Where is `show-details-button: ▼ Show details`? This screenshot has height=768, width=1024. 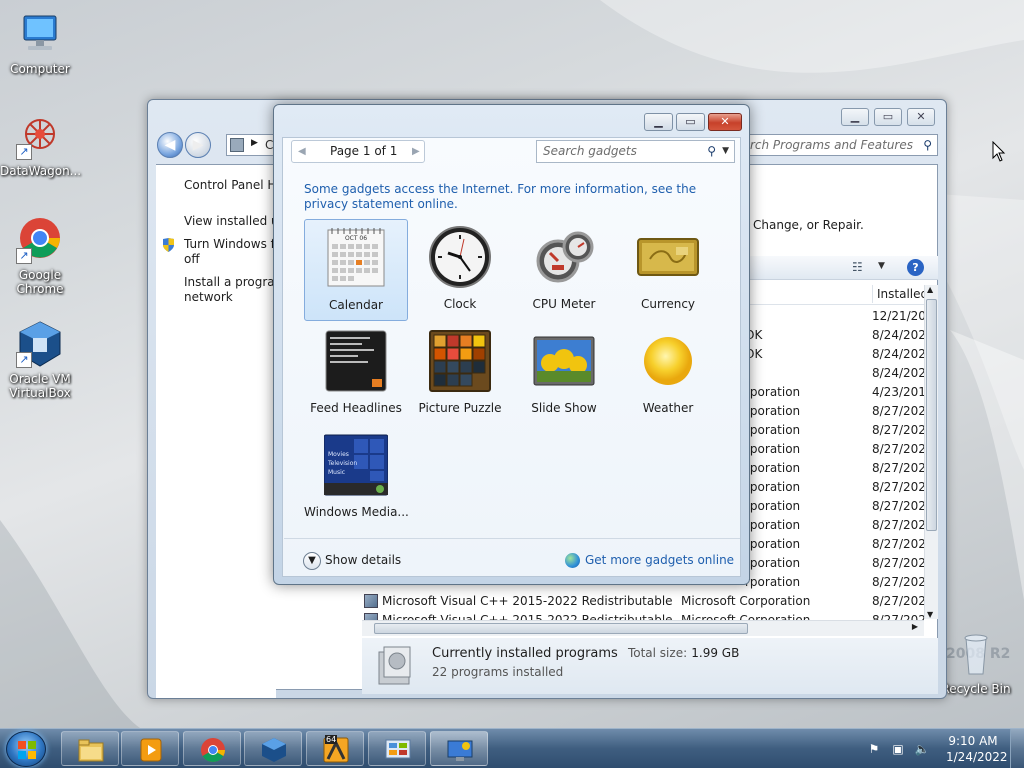
show-details-button: ▼ Show details is located at coordinates (352, 560).